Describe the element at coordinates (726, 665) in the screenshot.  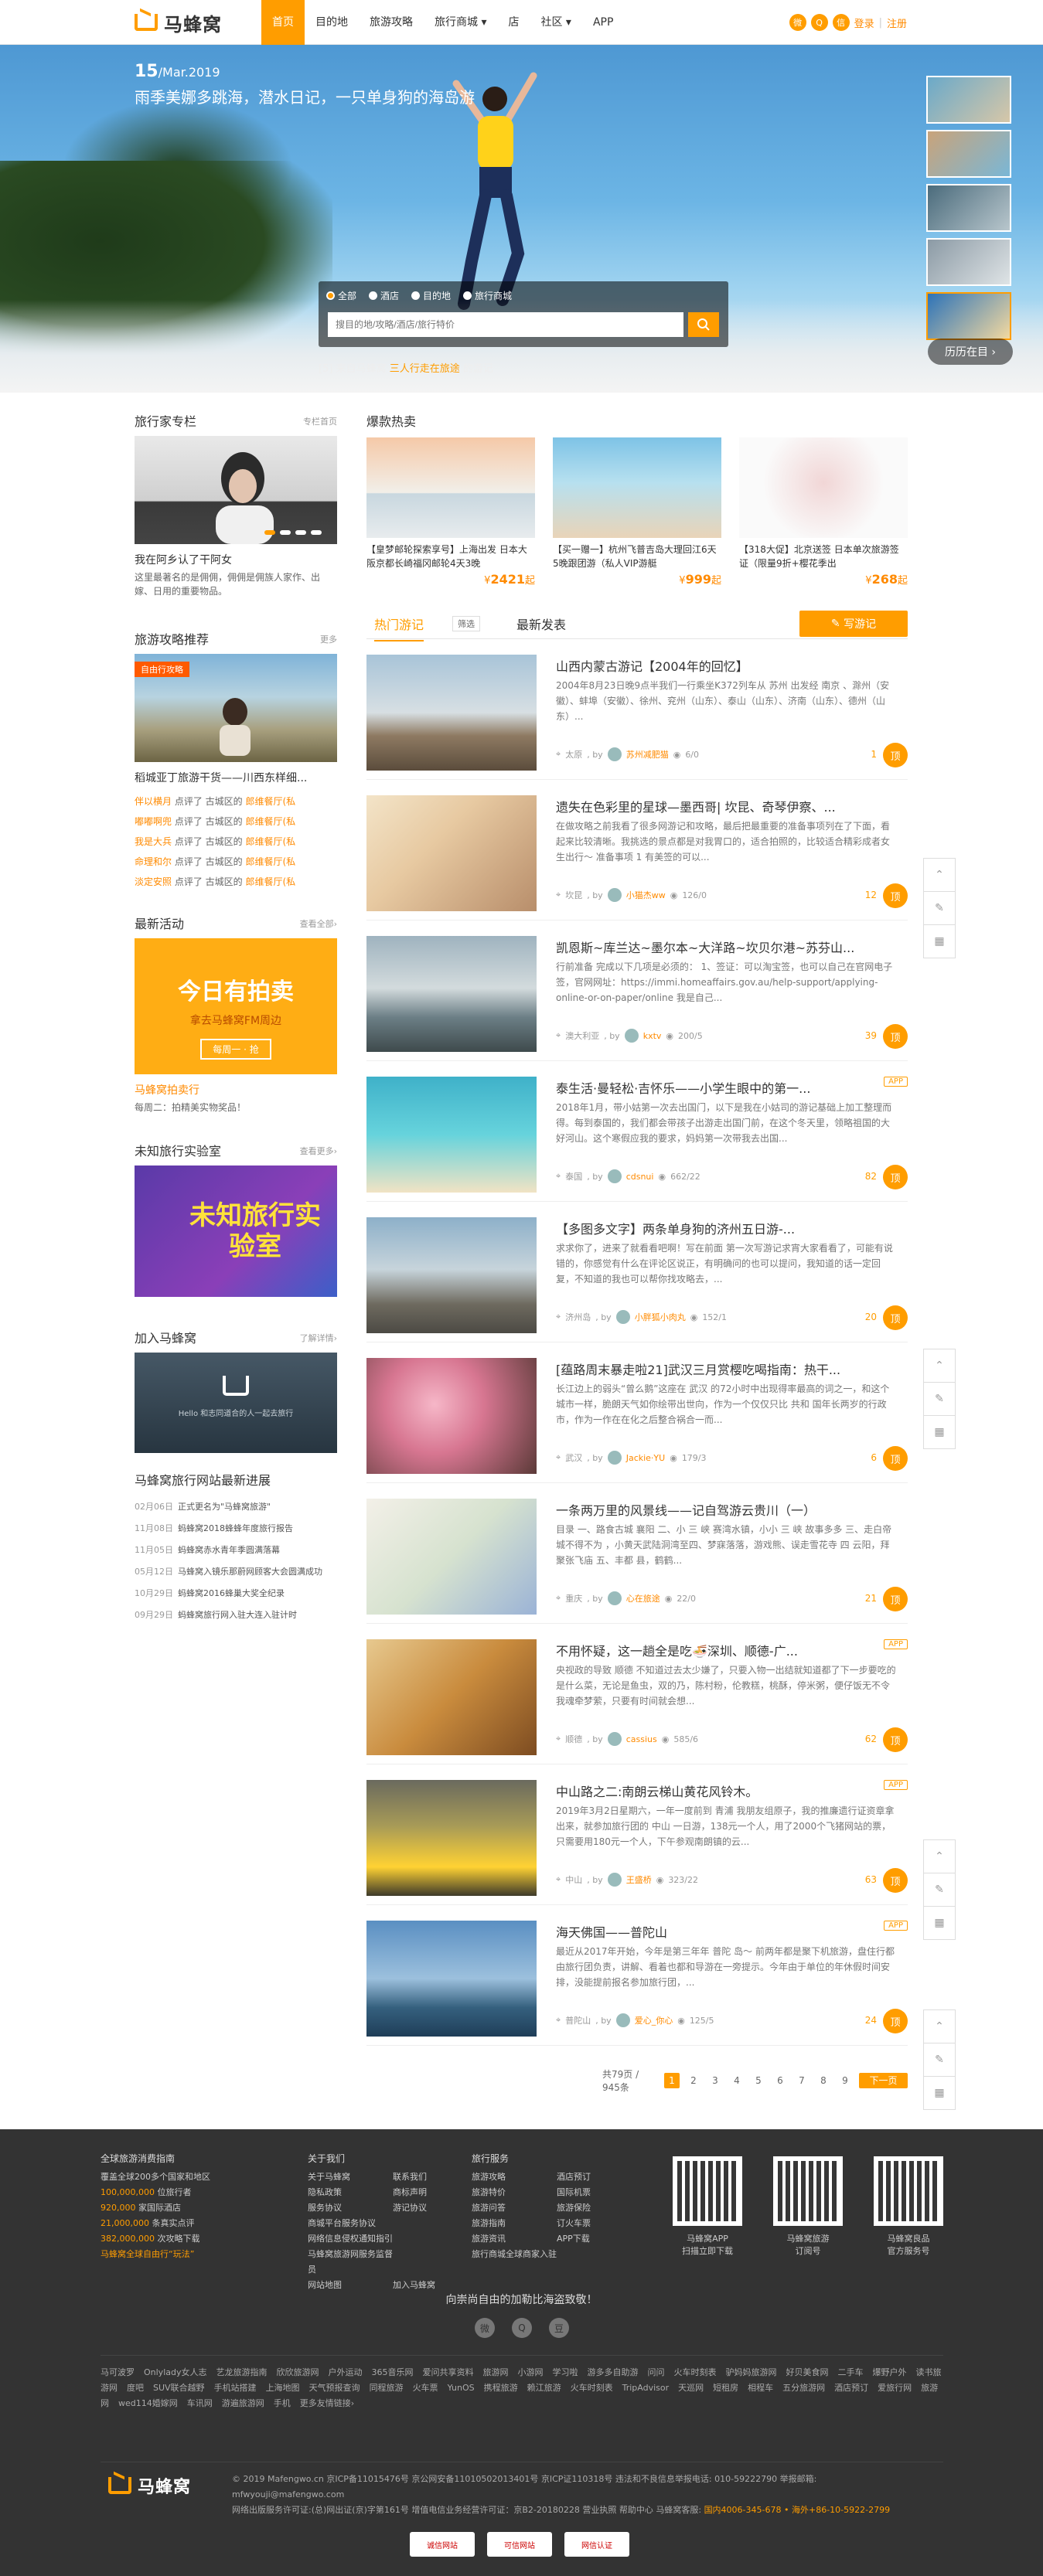
I see `travelogue-title: 山西内蒙古游记【2004年的回忆】` at that location.